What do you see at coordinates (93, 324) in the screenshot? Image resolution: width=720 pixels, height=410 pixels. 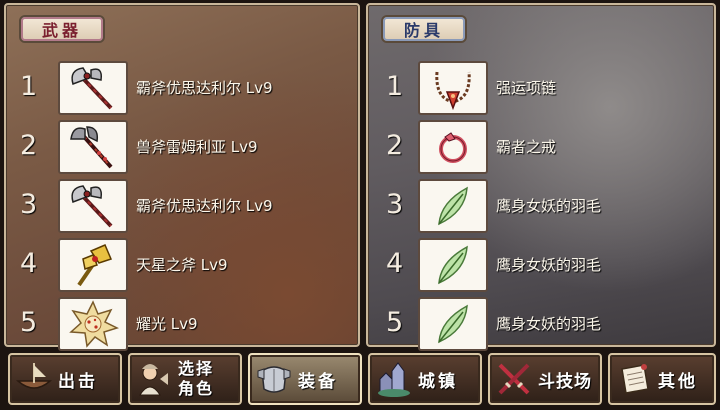 I see `radiant-orb-icon` at bounding box center [93, 324].